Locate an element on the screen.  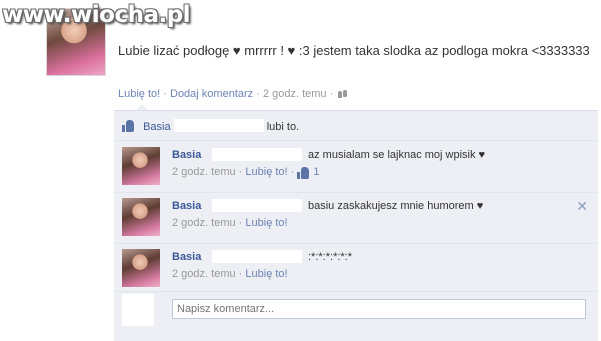
close-icon: ✕ is located at coordinates (582, 206).